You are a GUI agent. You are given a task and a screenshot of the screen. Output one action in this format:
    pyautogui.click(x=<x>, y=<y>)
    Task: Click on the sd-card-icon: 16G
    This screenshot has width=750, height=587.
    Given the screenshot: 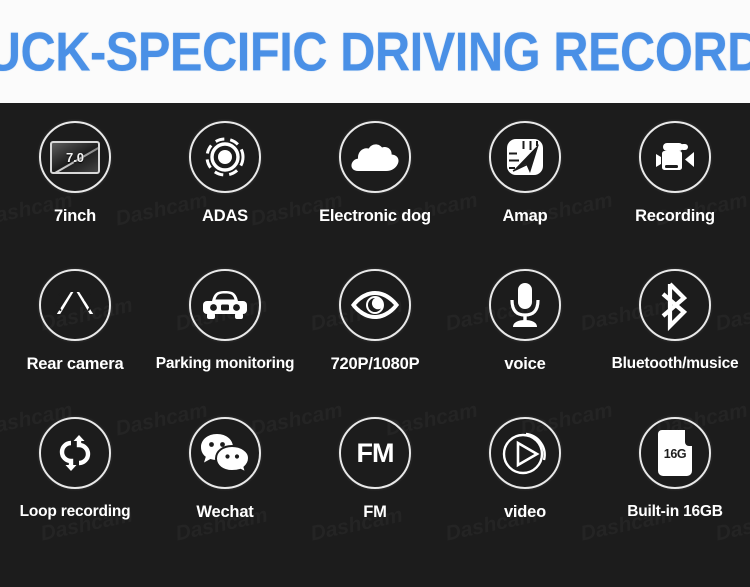 What is the action you would take?
    pyautogui.click(x=675, y=453)
    